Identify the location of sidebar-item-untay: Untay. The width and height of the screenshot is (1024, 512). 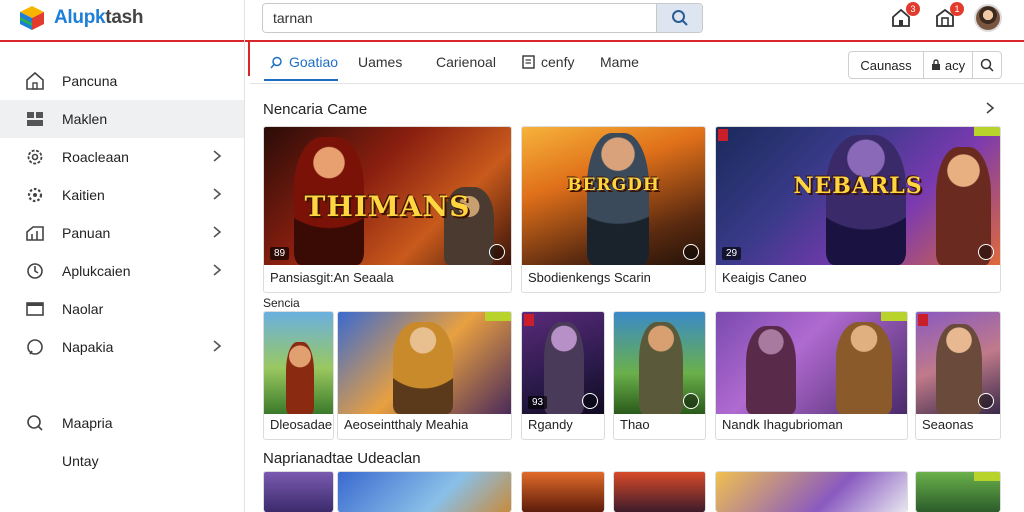
(122, 461).